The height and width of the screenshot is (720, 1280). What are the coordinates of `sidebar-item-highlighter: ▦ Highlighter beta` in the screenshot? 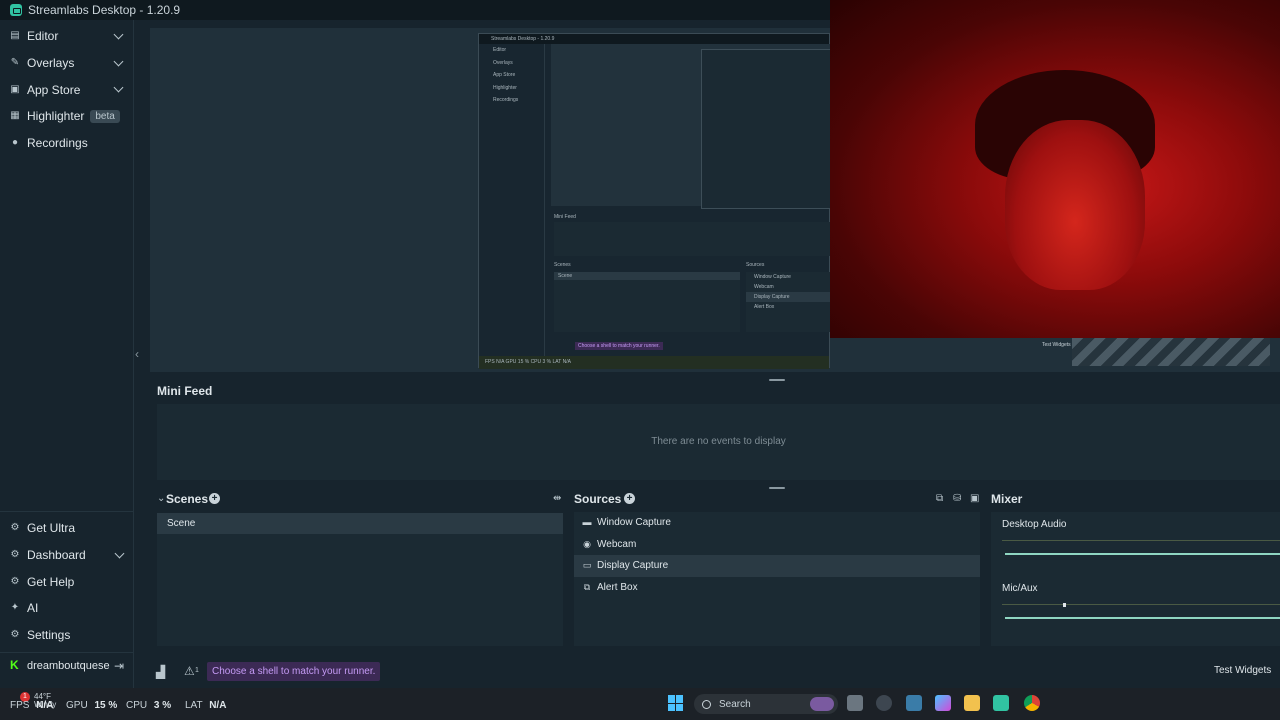 It's located at (66, 116).